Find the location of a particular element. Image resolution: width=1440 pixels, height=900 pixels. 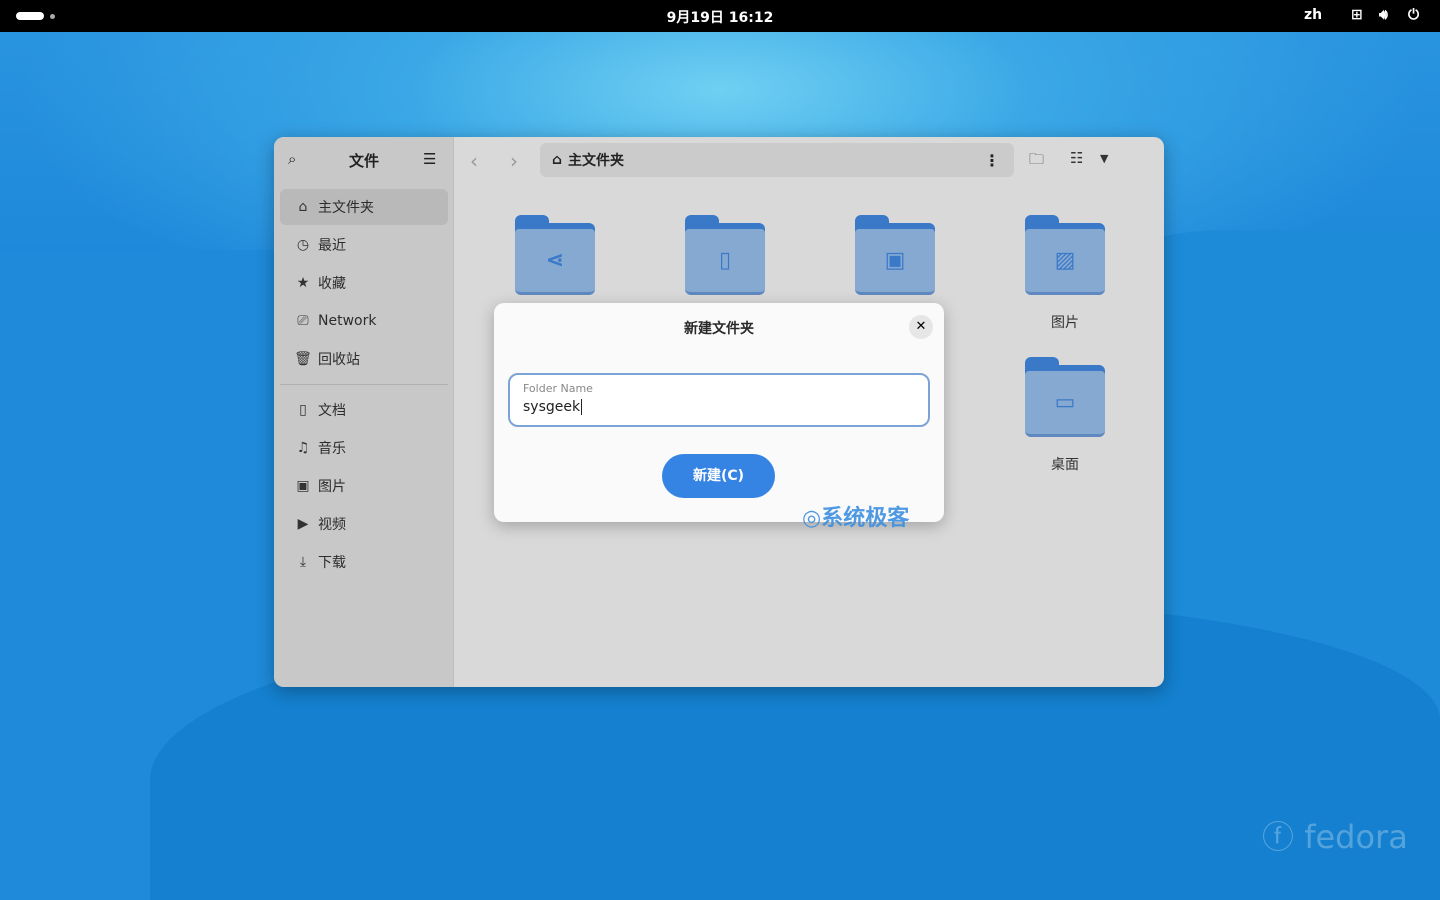

path-menu-icon: ⋮ is located at coordinates (992, 160).